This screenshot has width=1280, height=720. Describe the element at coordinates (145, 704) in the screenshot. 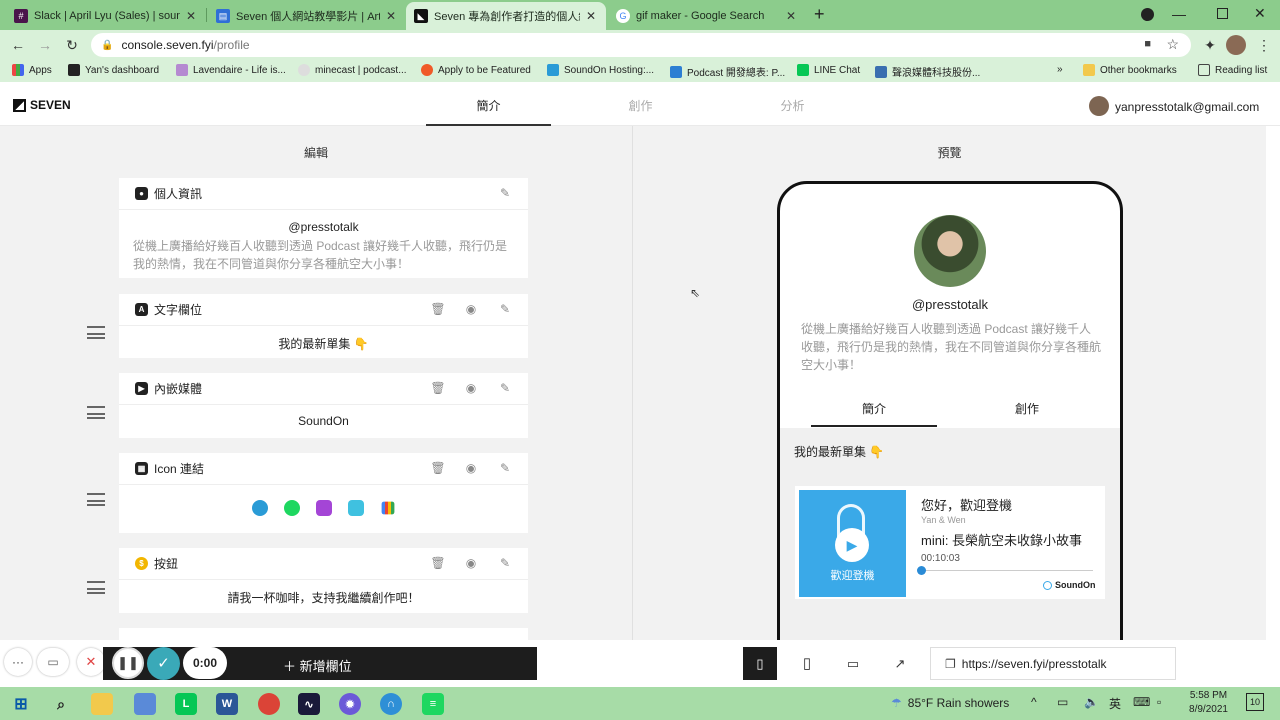

I see `notepad-icon` at that location.